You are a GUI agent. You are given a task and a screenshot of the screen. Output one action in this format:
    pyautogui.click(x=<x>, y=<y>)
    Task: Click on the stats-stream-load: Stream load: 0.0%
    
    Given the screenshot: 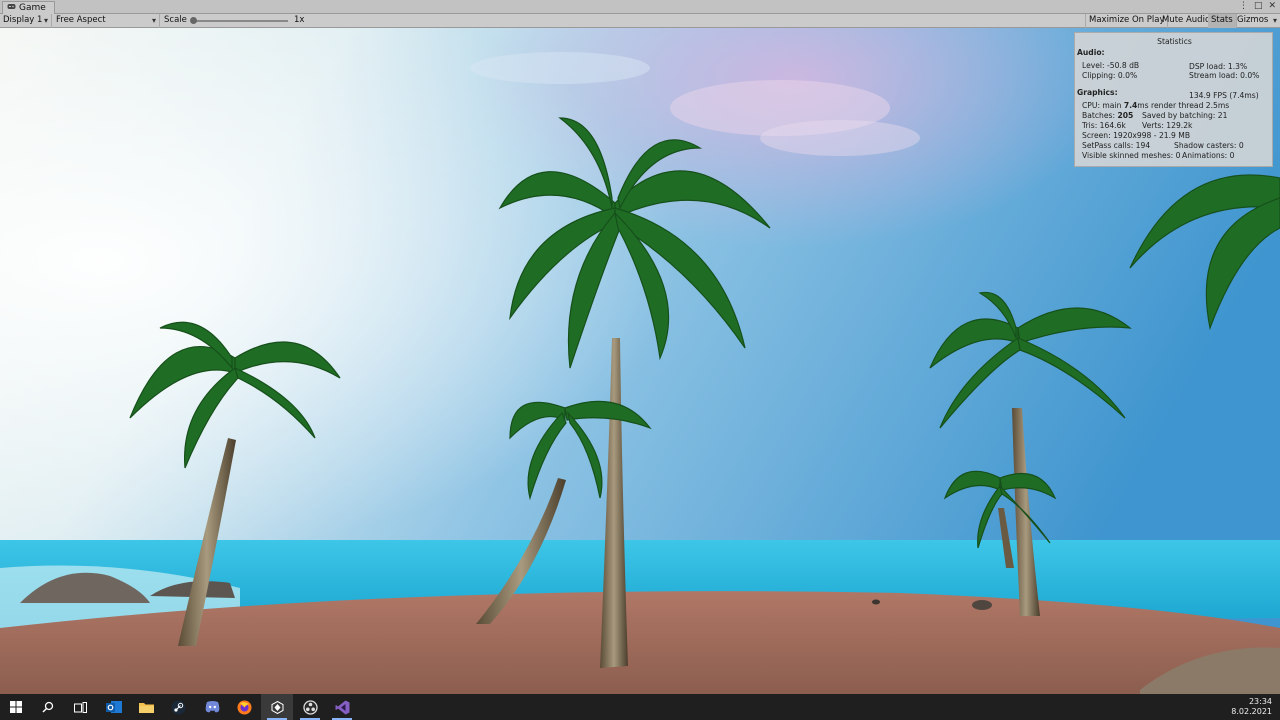 What is the action you would take?
    pyautogui.click(x=1224, y=75)
    